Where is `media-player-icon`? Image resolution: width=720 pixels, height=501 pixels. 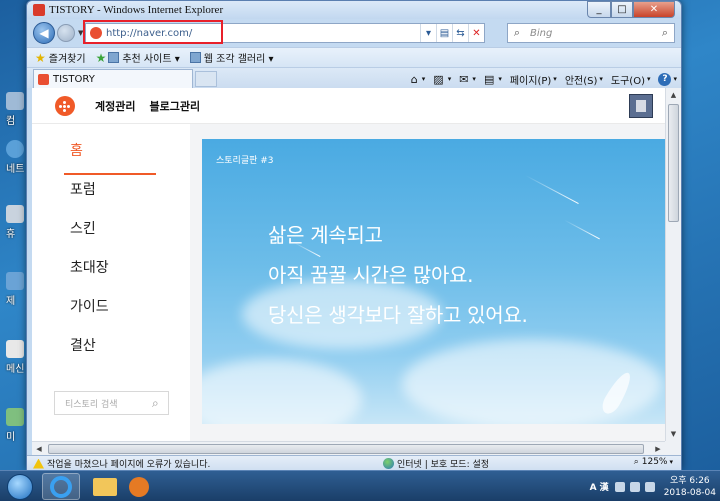 media-player-icon is located at coordinates (139, 486).